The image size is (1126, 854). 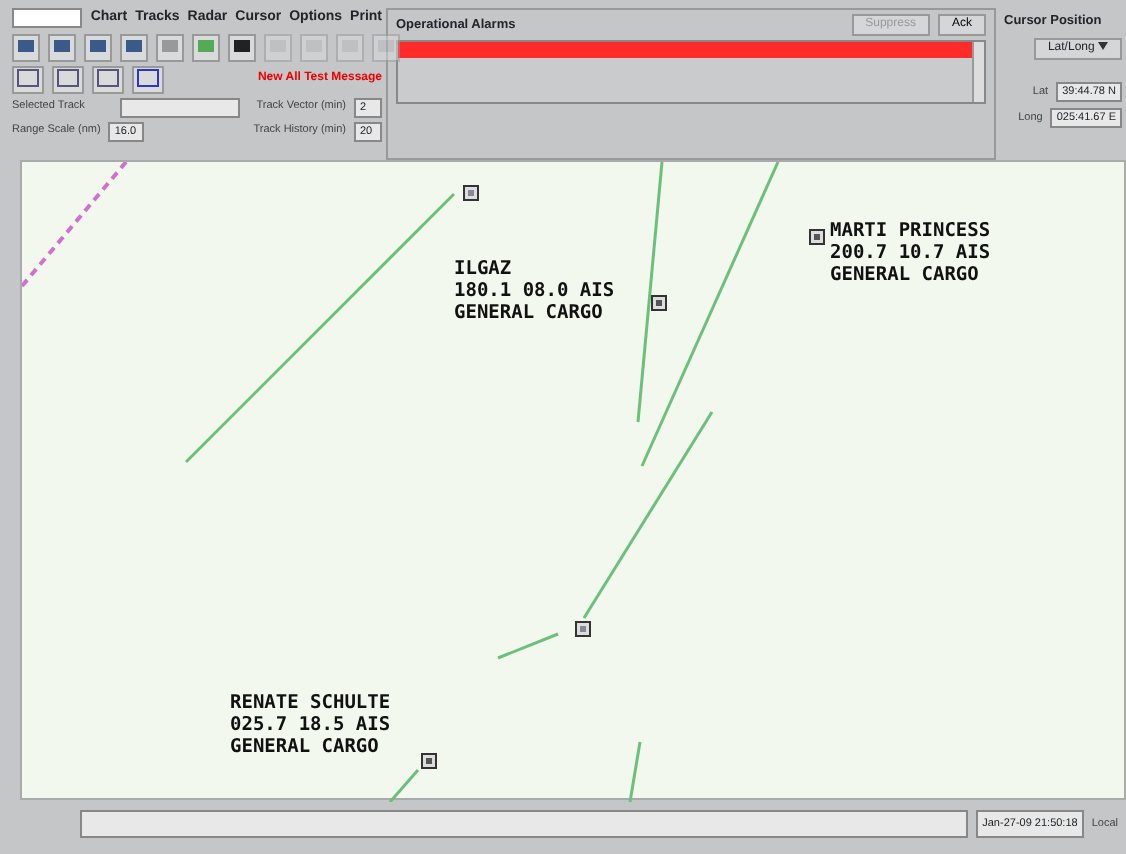 I want to click on vessel-label: RENATE SCHULTE 025.7 18.5 AIS GENERAL CARGO, so click(x=310, y=725).